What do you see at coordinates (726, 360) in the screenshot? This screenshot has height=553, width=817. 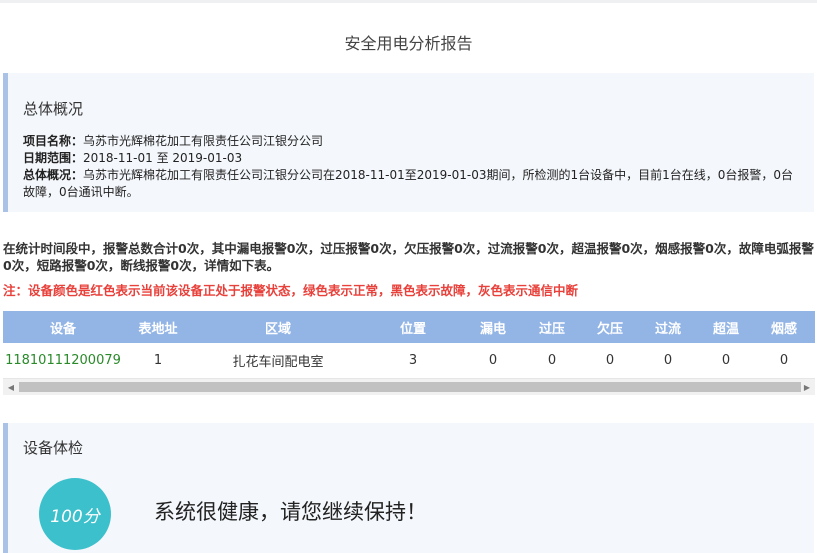 I see `overtemp-cell: 0` at bounding box center [726, 360].